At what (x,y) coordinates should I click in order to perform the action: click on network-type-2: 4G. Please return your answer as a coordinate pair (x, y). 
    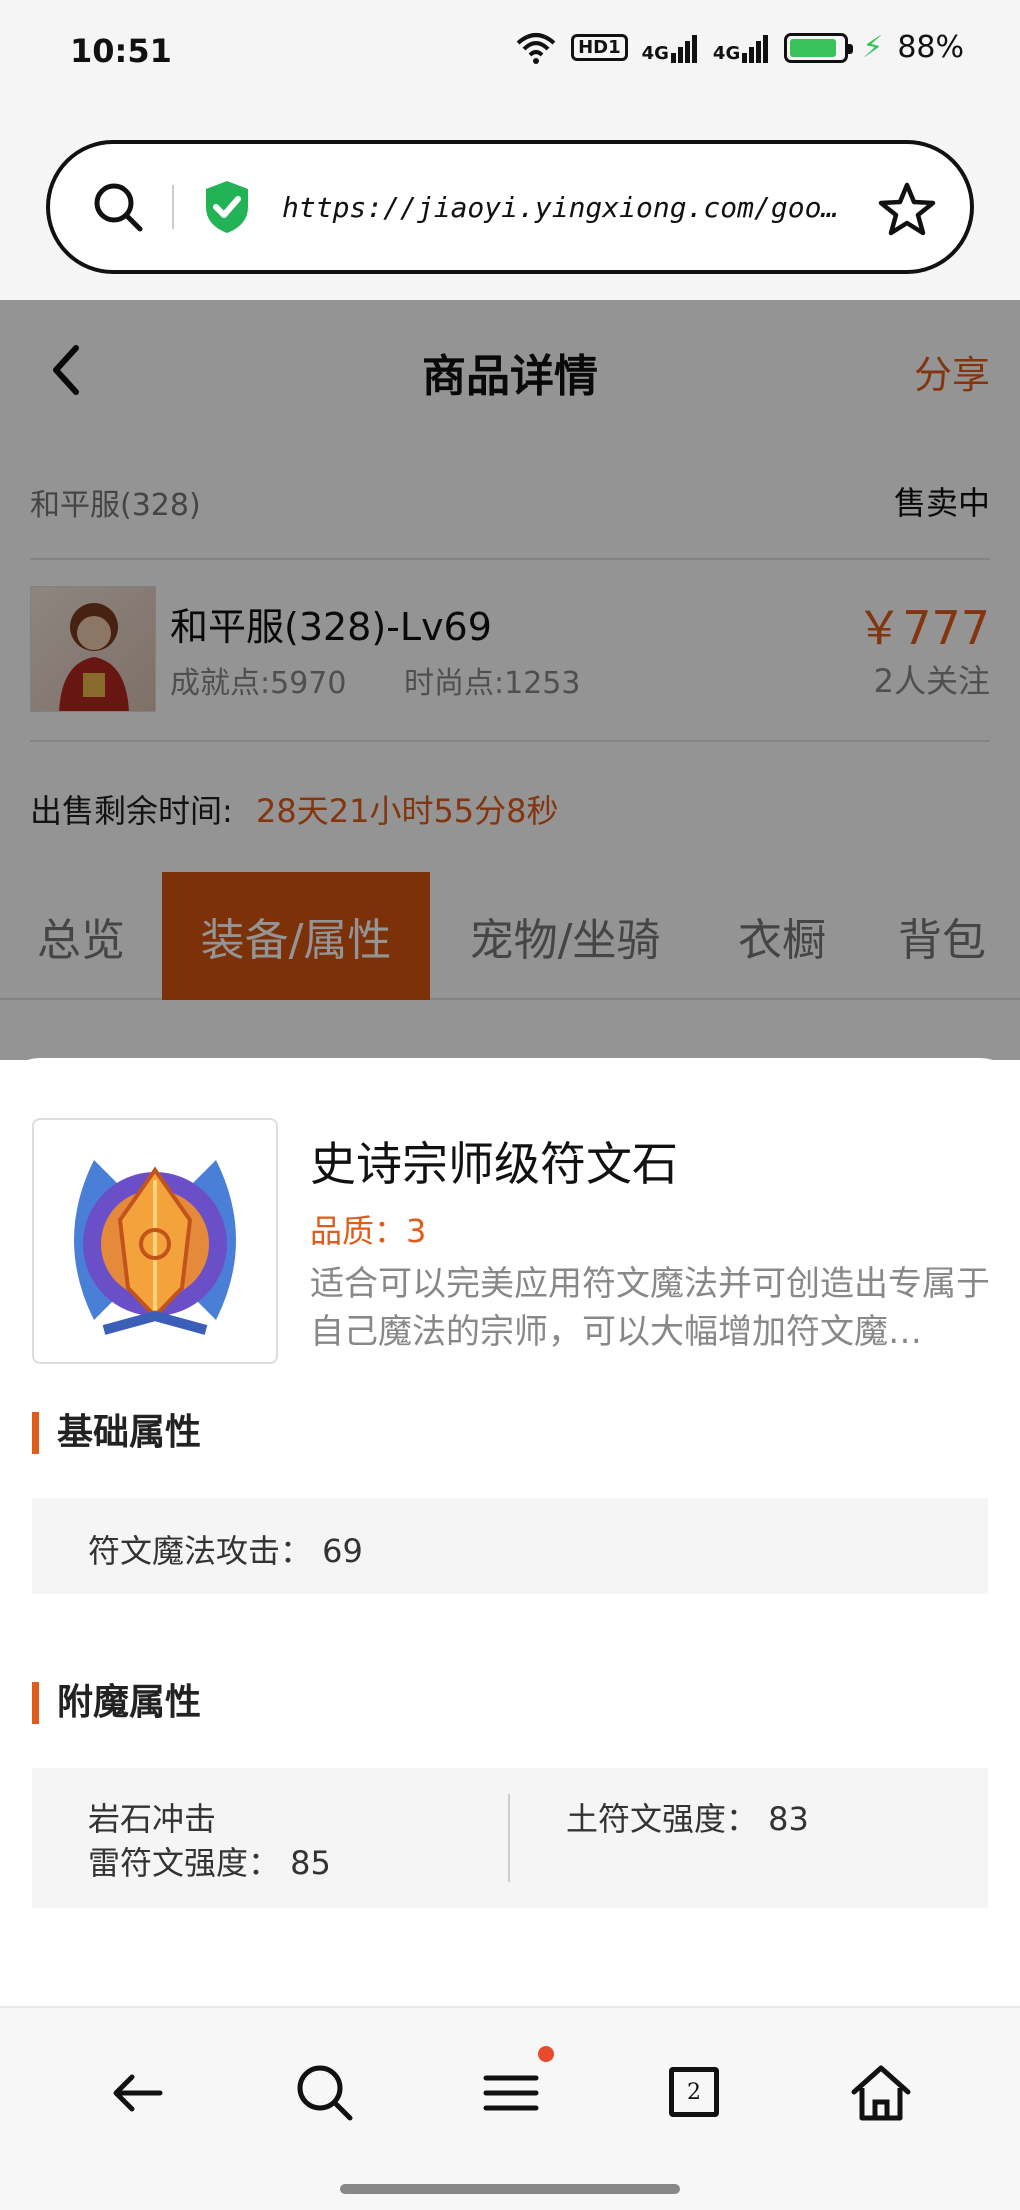
    Looking at the image, I should click on (726, 53).